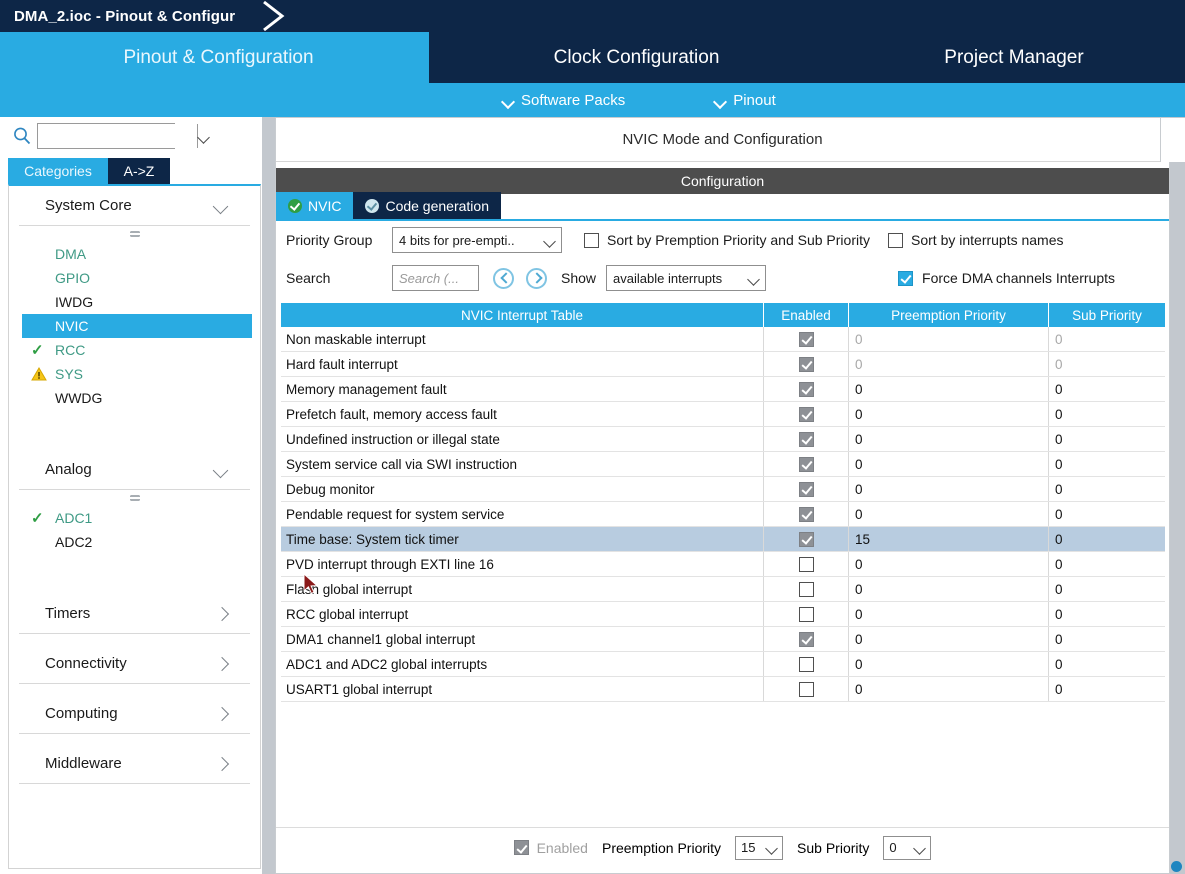  I want to click on tab-nvic: NVIC, so click(315, 205).